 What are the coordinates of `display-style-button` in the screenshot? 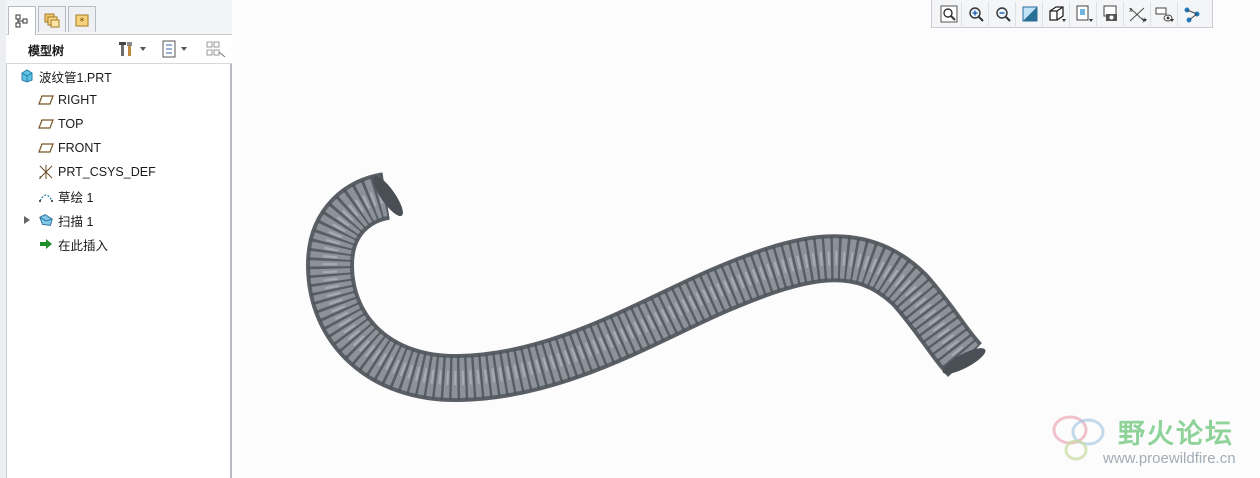 It's located at (1057, 13).